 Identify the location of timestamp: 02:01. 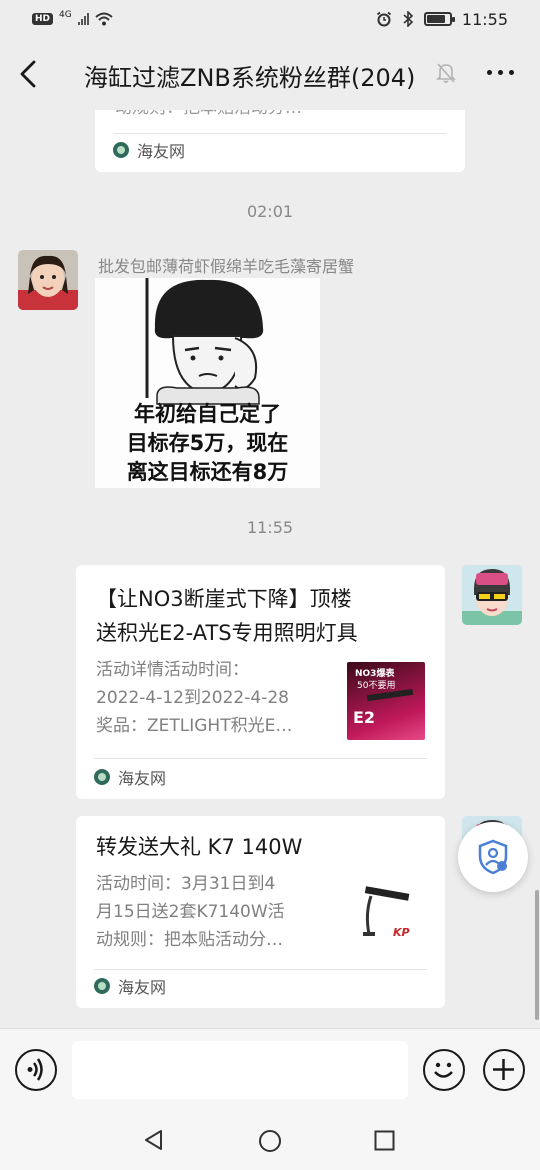
(270, 211).